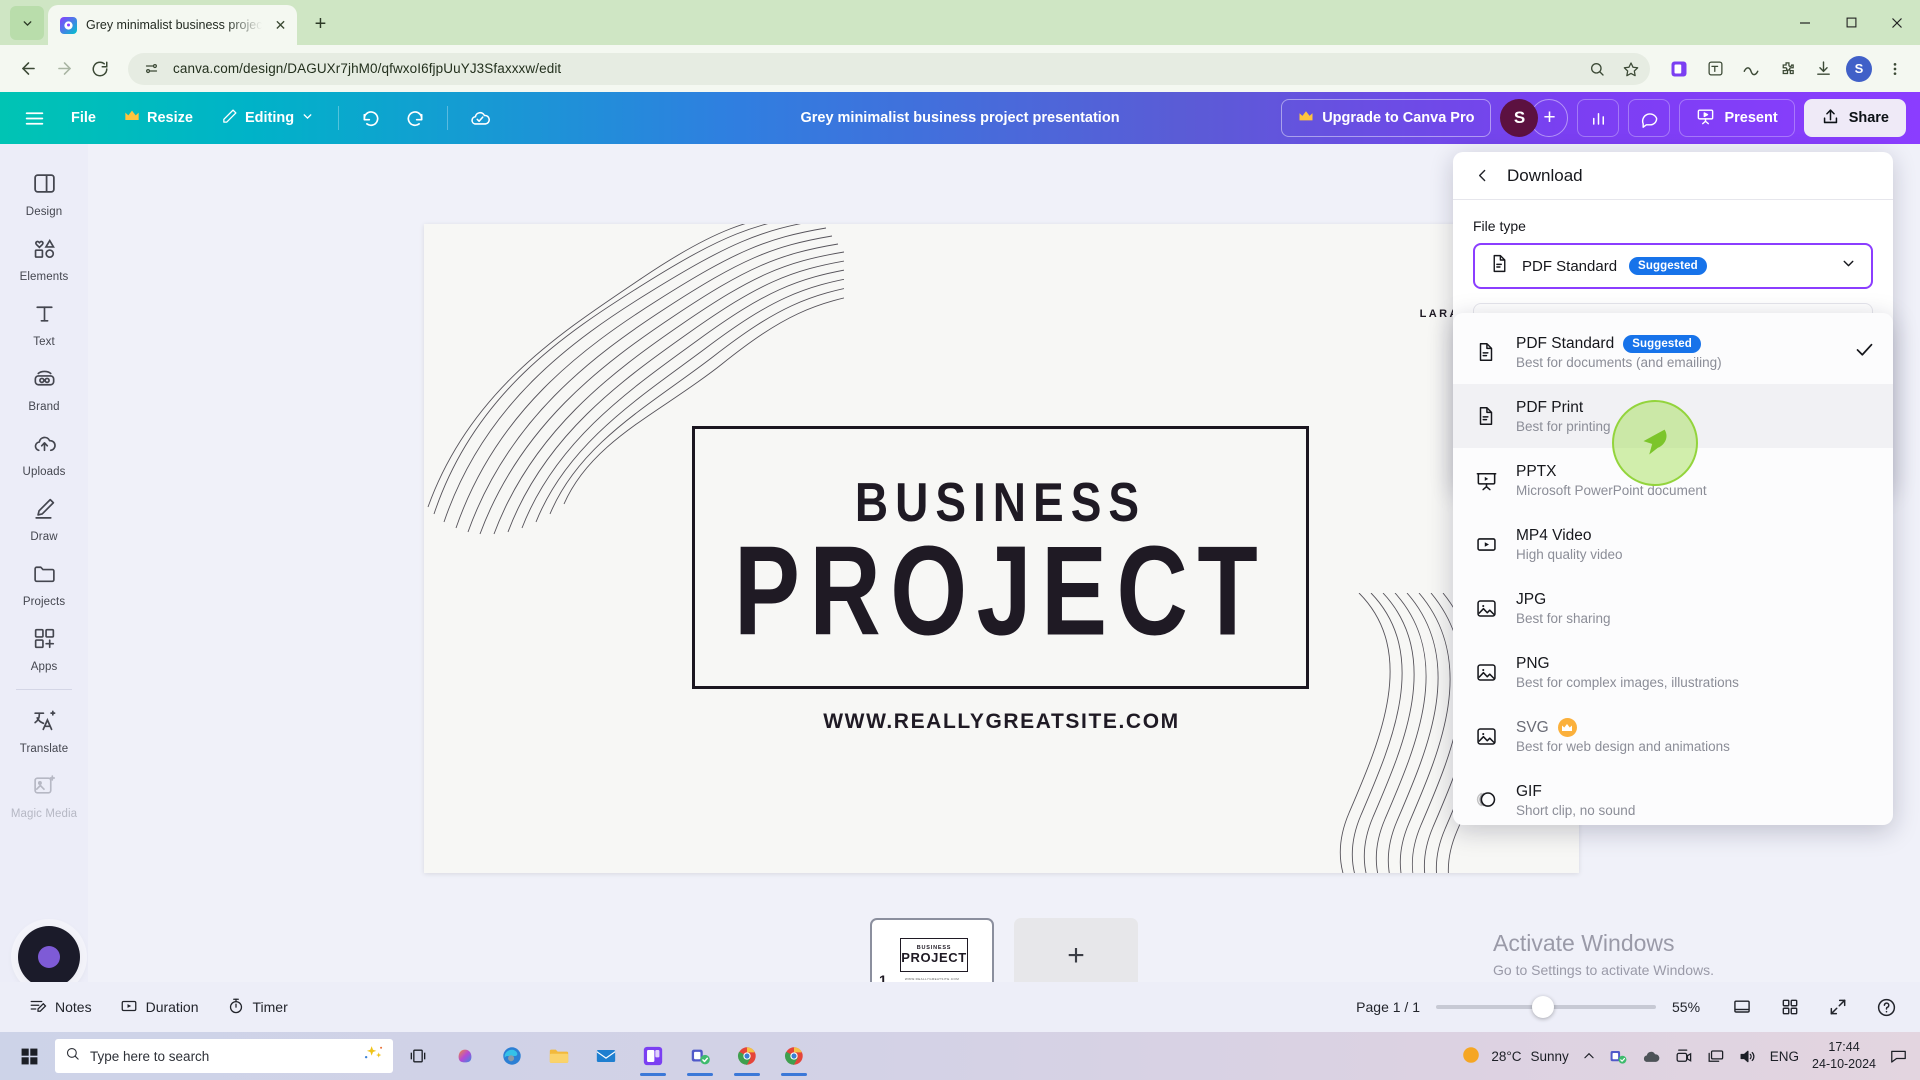  I want to click on slide-title-frame: BUSINESS PROJECT, so click(1000, 557).